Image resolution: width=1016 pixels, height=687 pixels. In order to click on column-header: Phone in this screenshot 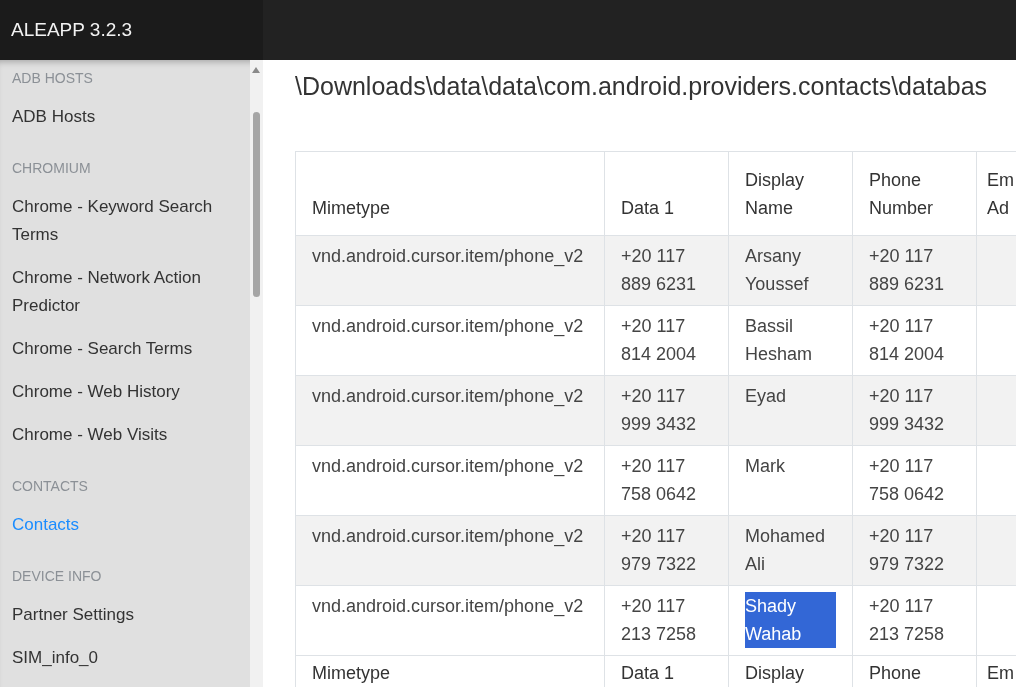, I will do `click(895, 673)`.